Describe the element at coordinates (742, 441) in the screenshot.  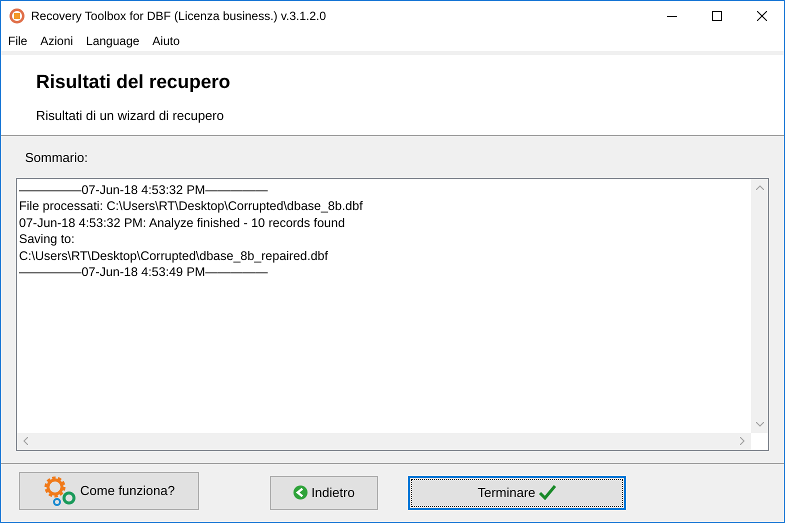
I see `scroll-right-icon` at that location.